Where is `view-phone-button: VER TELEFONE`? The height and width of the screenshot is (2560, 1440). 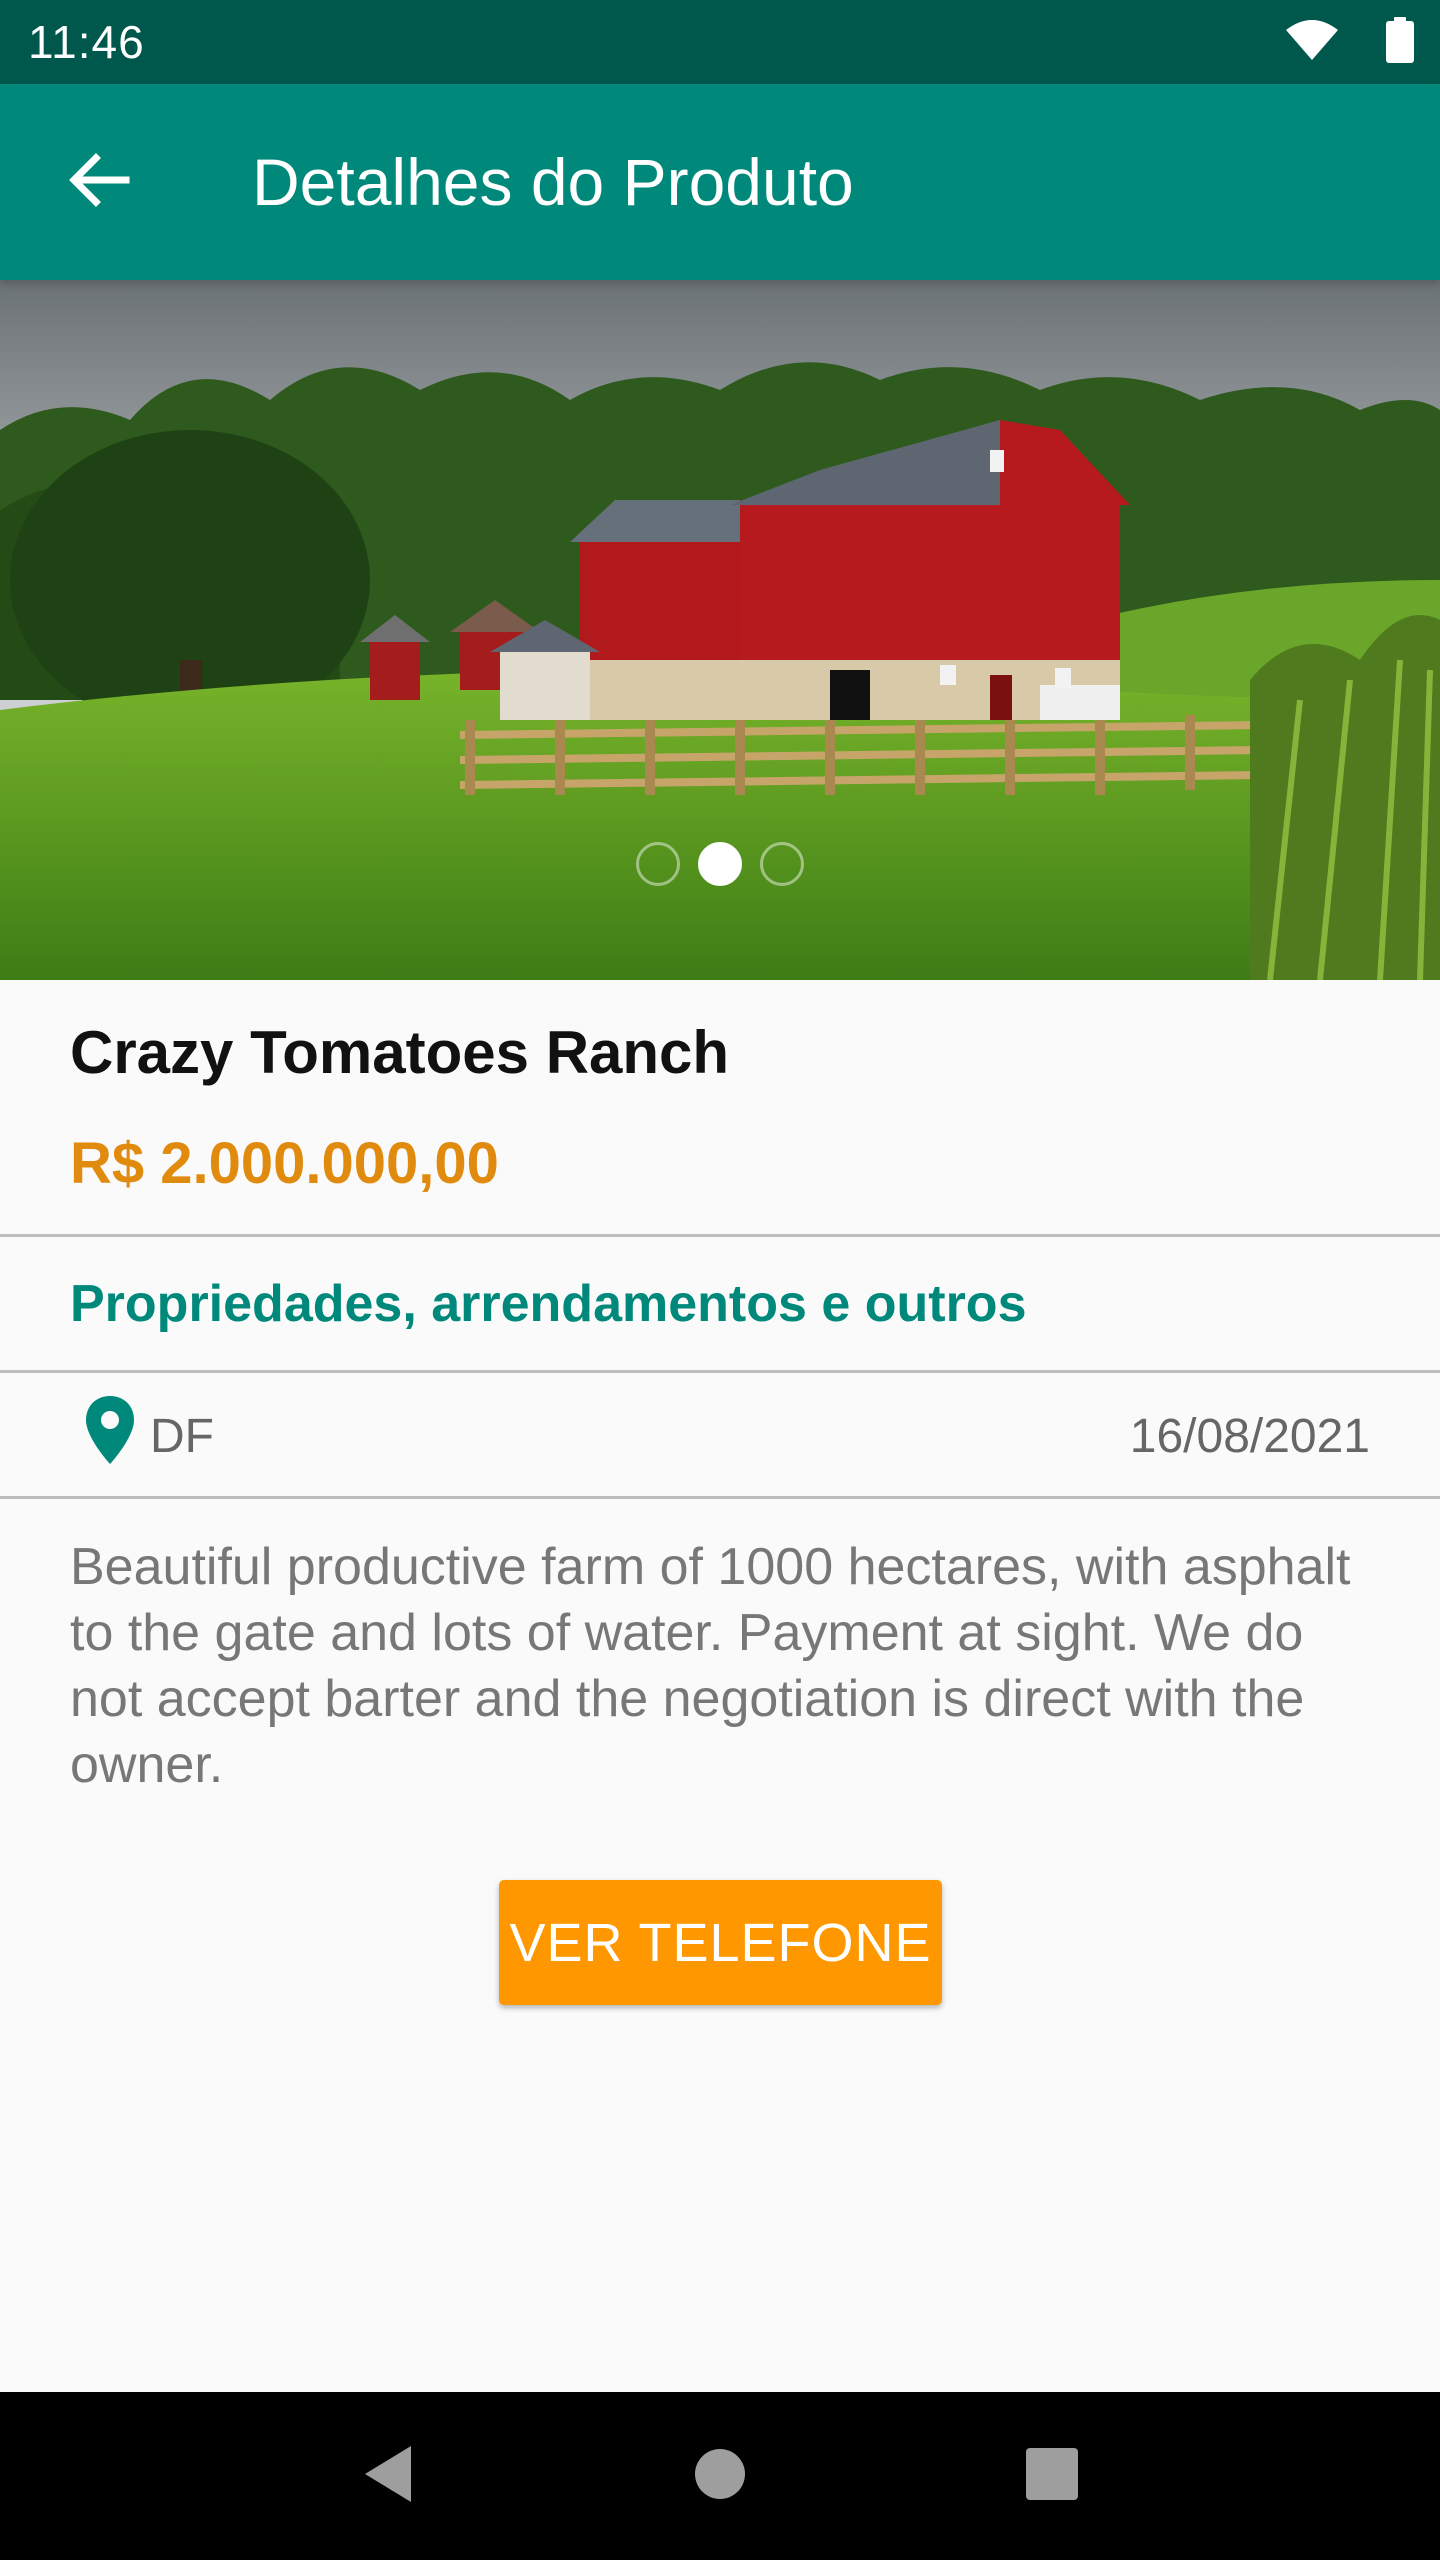 view-phone-button: VER TELEFONE is located at coordinates (720, 1942).